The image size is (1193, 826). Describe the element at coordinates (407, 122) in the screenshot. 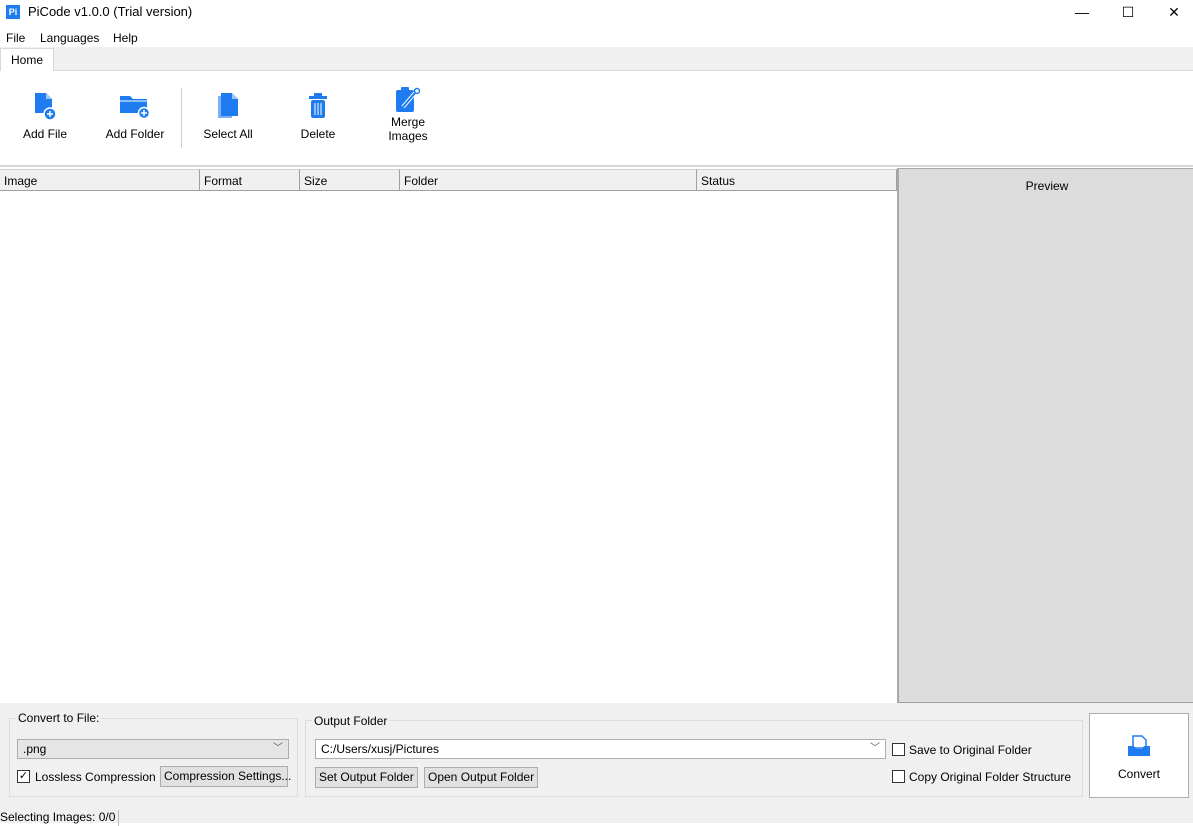

I see `merge-images-label-1: Merge` at that location.